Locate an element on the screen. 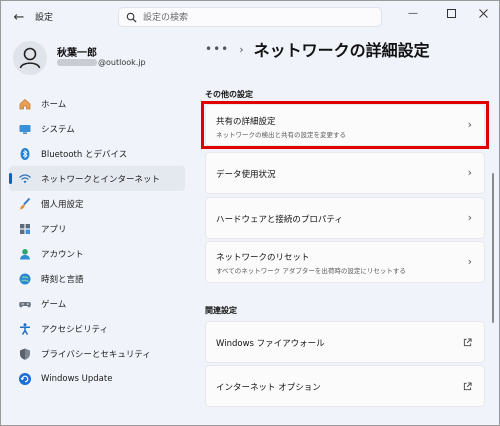 The width and height of the screenshot is (500, 426). home-icon is located at coordinates (25, 104).